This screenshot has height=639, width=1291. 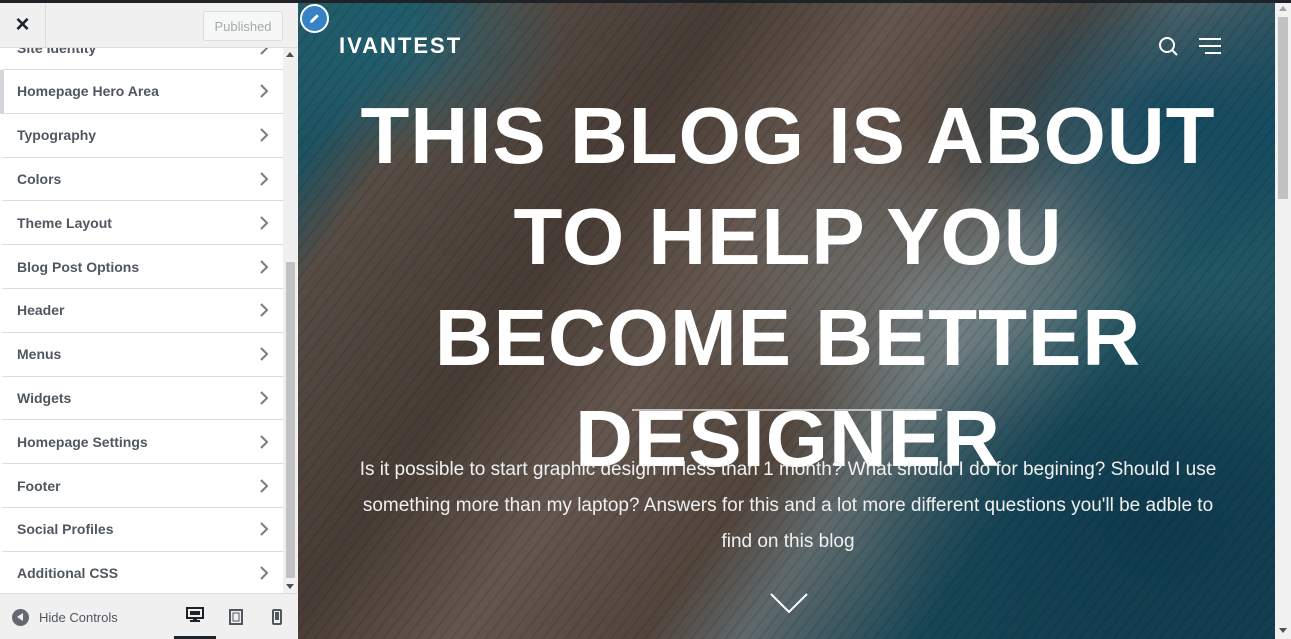 I want to click on scroll-thumb, so click(x=290, y=420).